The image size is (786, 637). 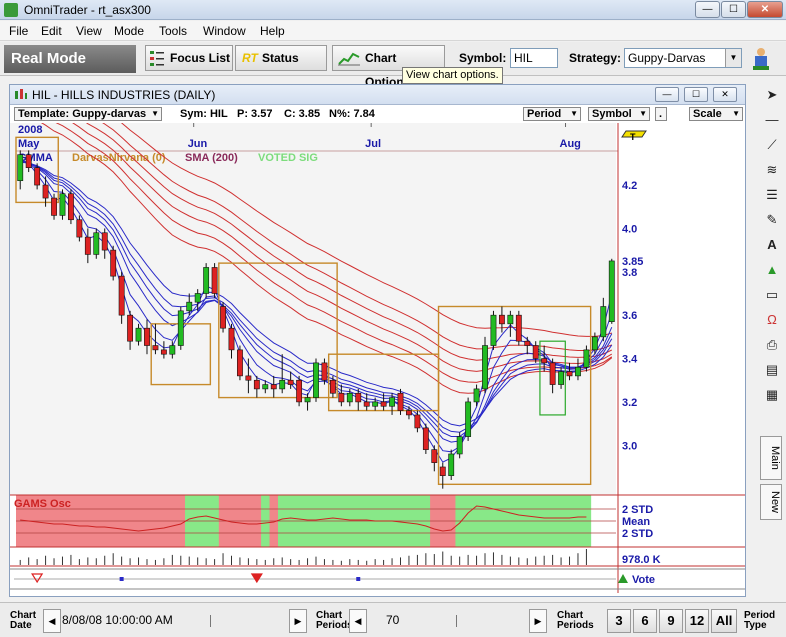 What do you see at coordinates (82, 114) in the screenshot?
I see `template-value: Template: Guppy-darvas` at bounding box center [82, 114].